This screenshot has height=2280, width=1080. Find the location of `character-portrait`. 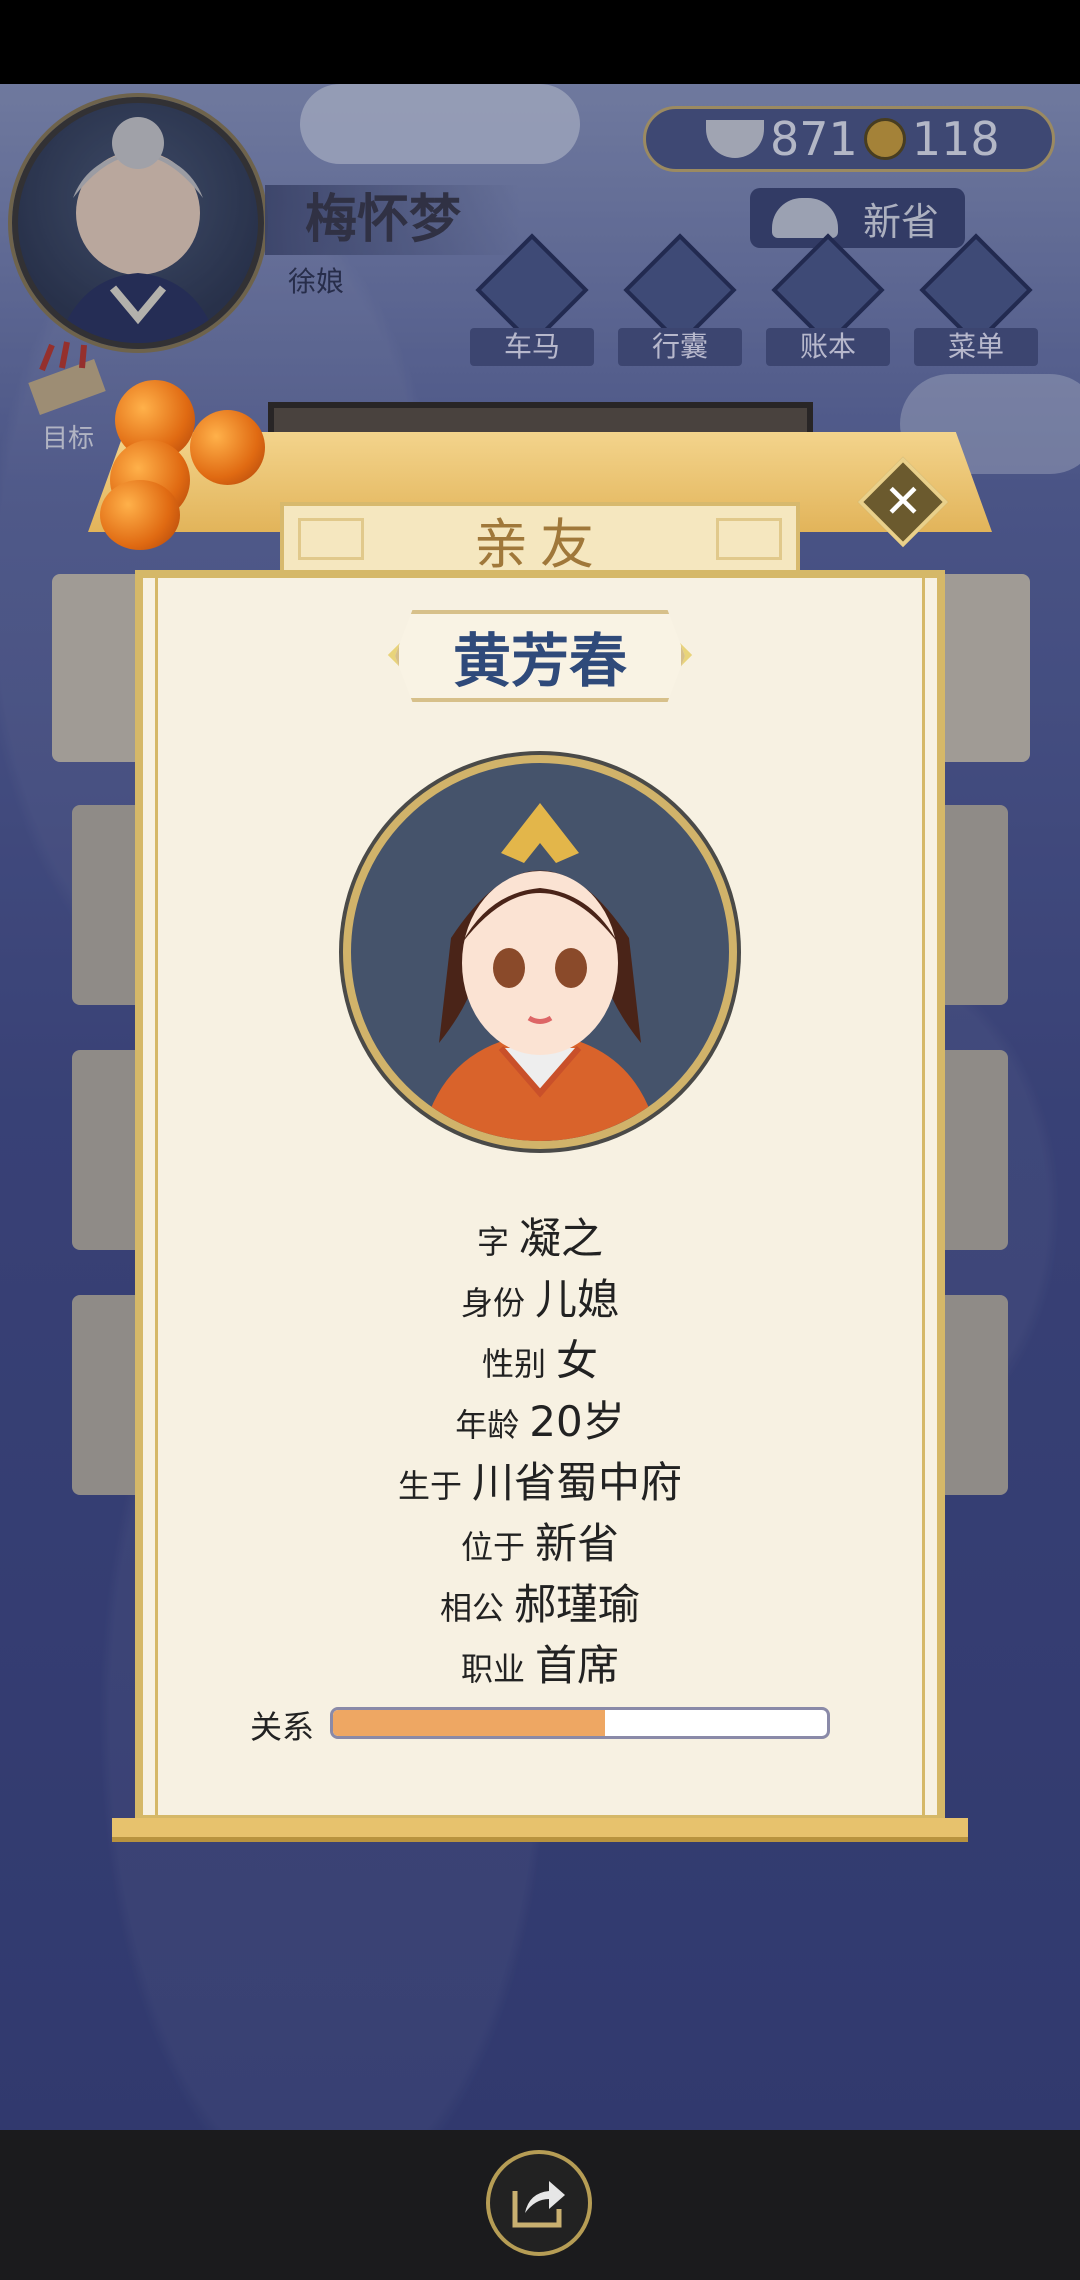

character-portrait is located at coordinates (540, 952).